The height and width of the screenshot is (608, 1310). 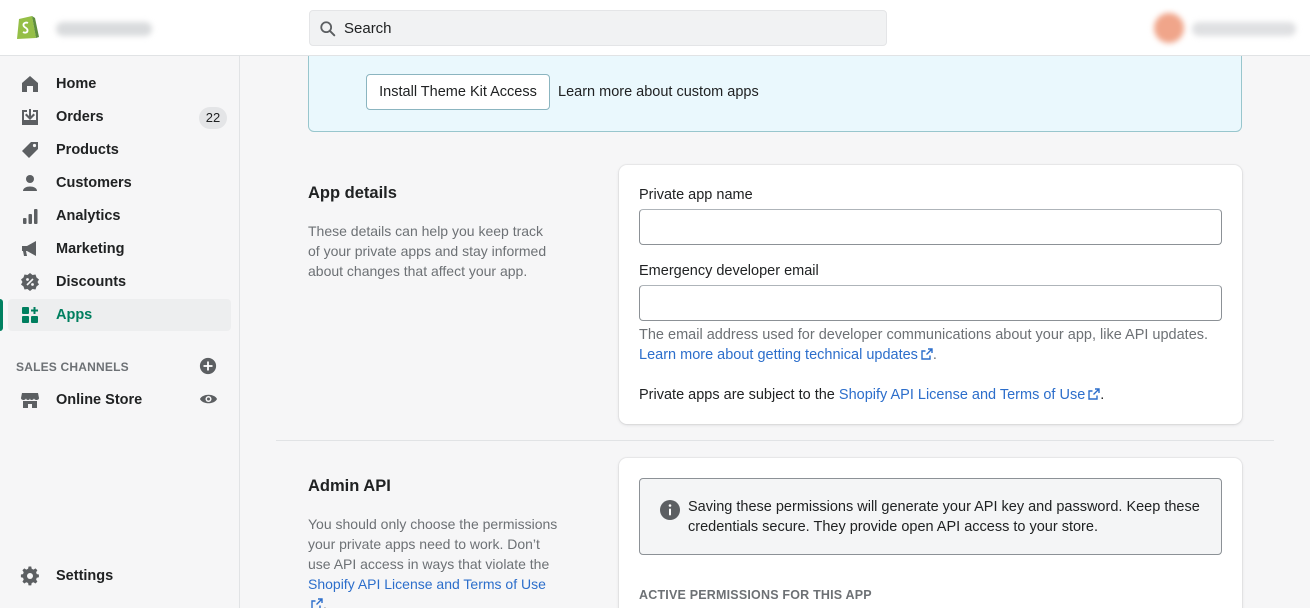 What do you see at coordinates (213, 118) in the screenshot?
I see `orders-count-badge: 22` at bounding box center [213, 118].